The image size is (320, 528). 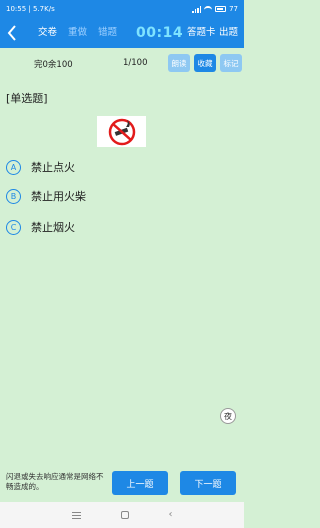 I want to click on system-nav-bar: ‹, so click(x=122, y=515).